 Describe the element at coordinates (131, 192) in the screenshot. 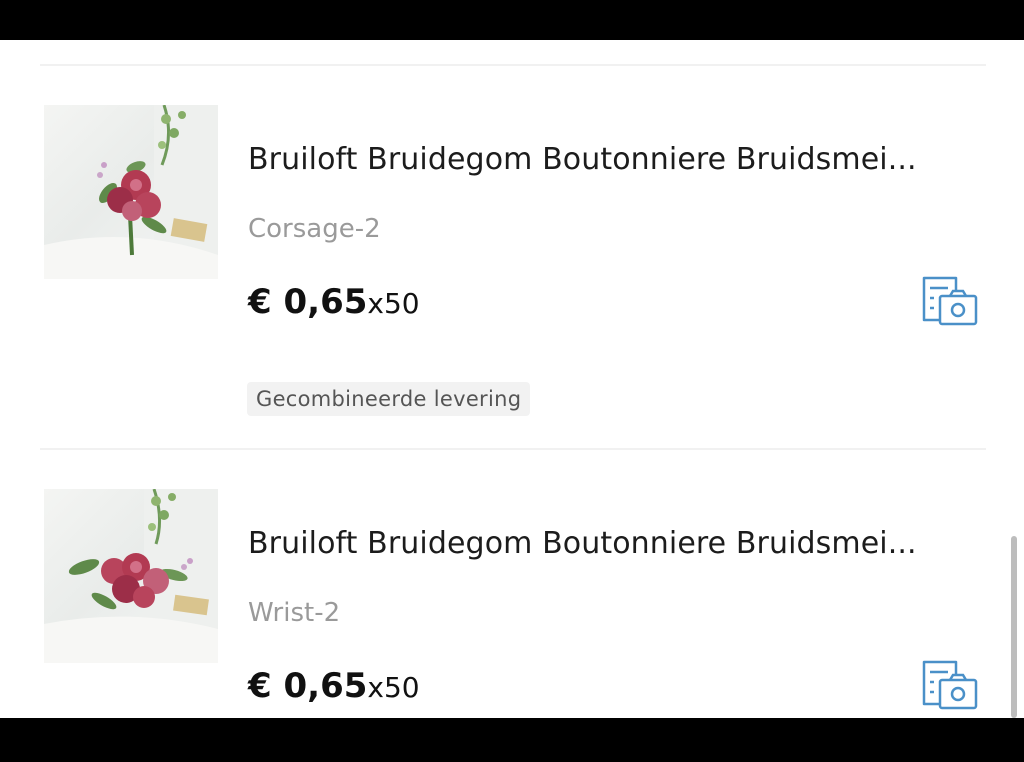

I see `product-image-corsage` at that location.